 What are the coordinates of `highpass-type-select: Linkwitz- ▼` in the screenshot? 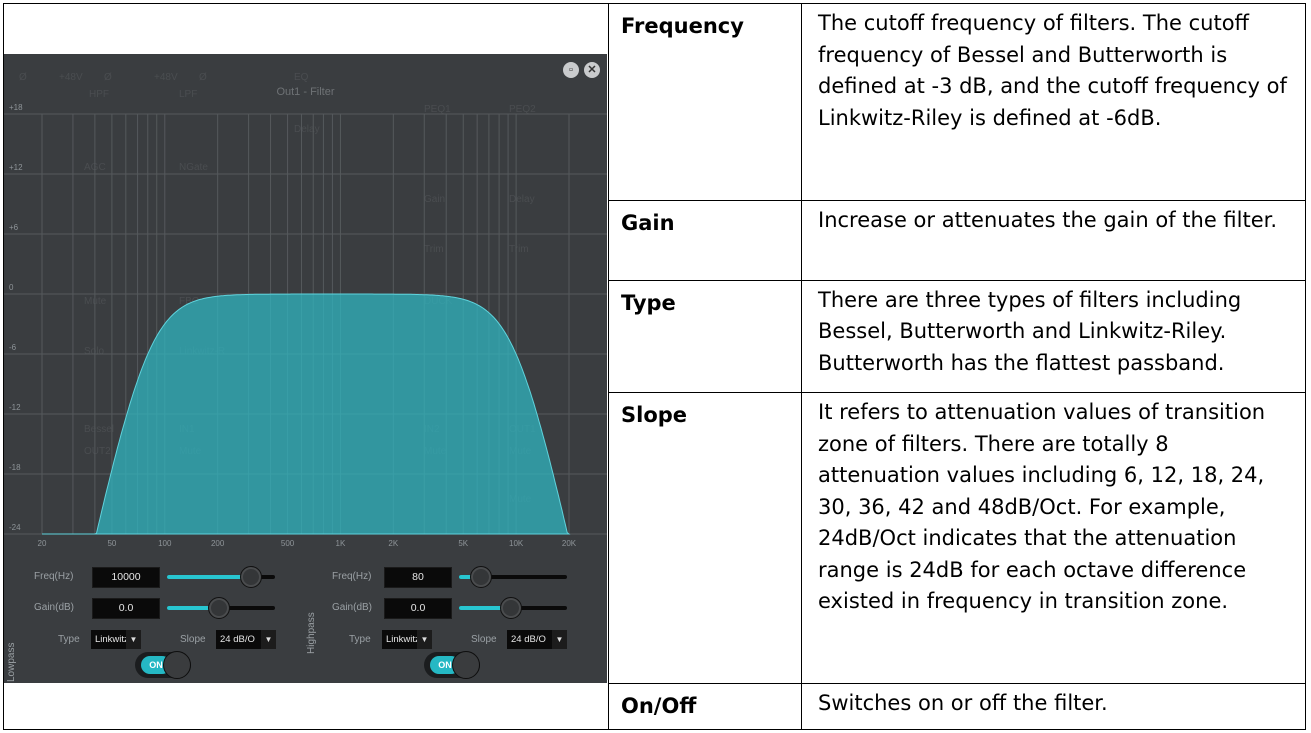 It's located at (407, 639).